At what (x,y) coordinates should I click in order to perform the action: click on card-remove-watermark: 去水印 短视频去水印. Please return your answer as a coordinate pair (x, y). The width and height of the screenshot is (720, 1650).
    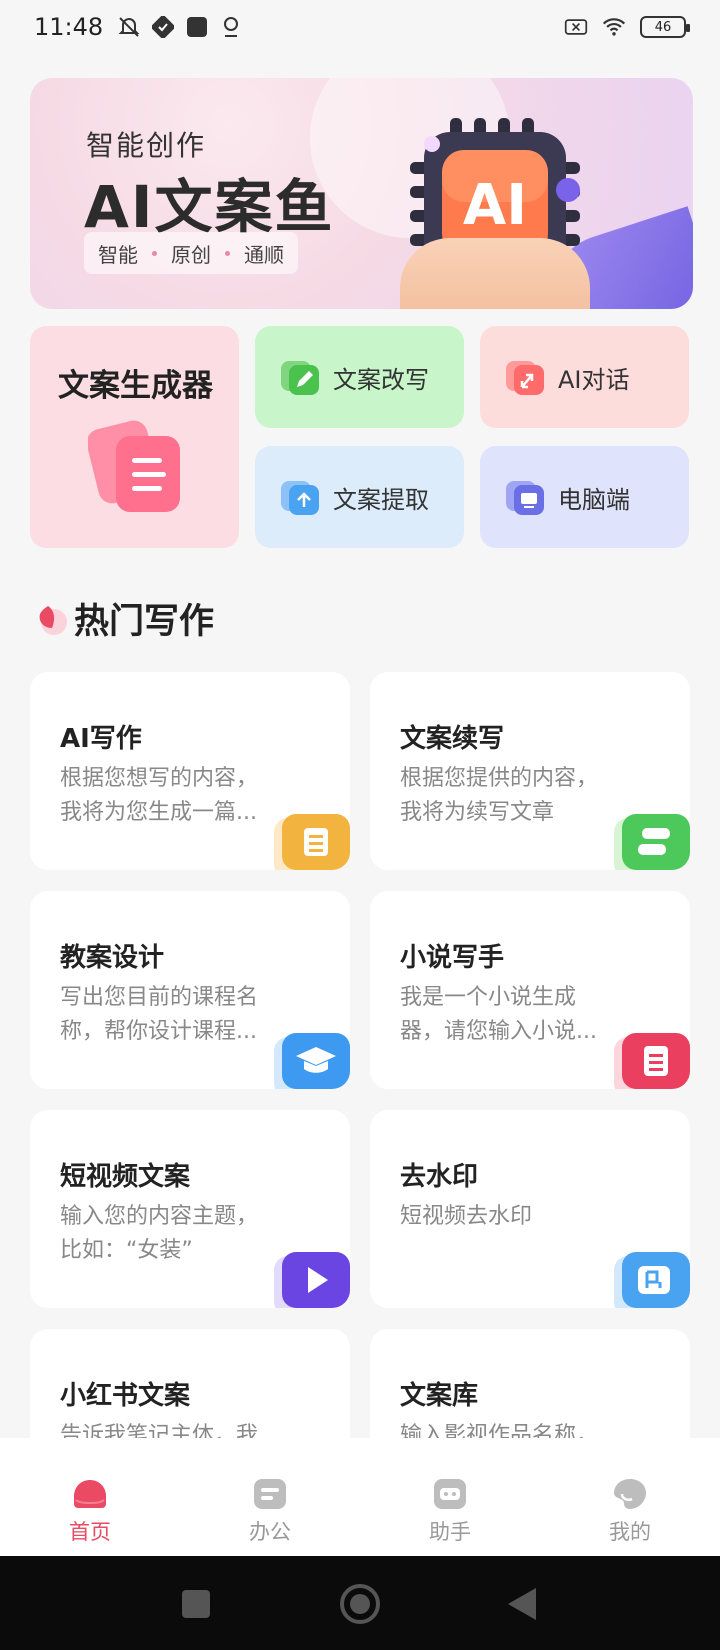
    Looking at the image, I should click on (530, 1209).